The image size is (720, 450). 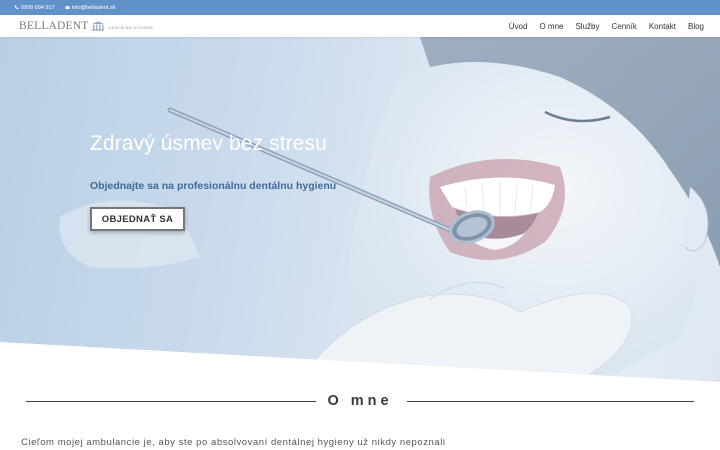 I want to click on logo-building-icon, so click(x=97, y=26).